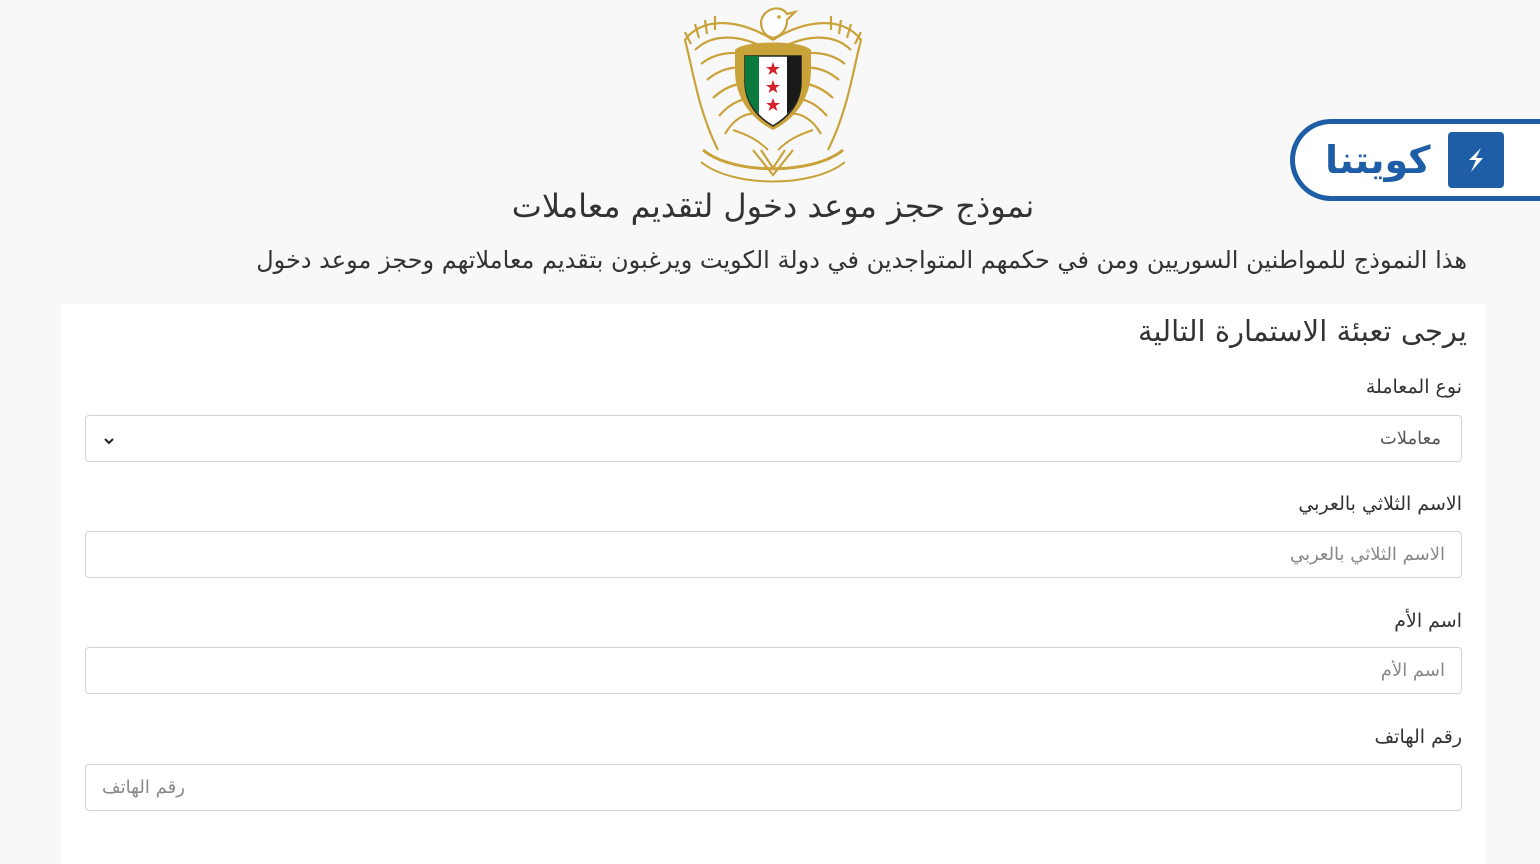 Image resolution: width=1540 pixels, height=864 pixels. Describe the element at coordinates (1428, 621) in the screenshot. I see `mother-name-label: اسم الأم` at that location.